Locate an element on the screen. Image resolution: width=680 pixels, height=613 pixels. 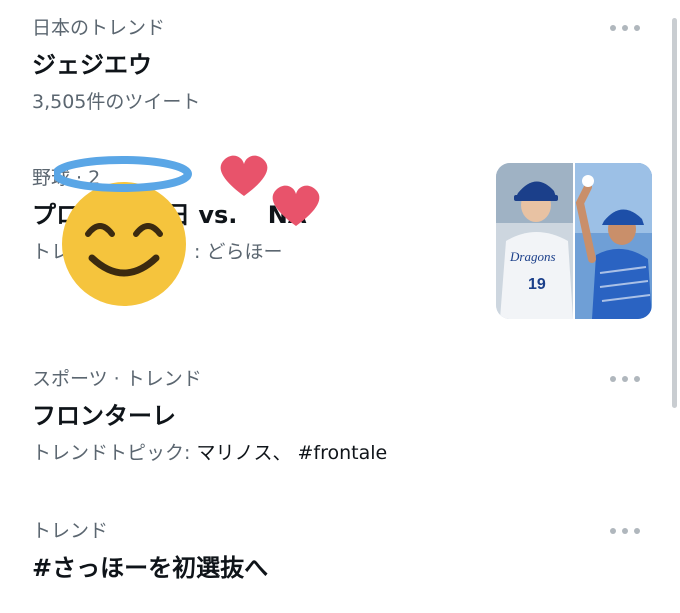
smiling-face-with-halo-icon is located at coordinates (123, 231).